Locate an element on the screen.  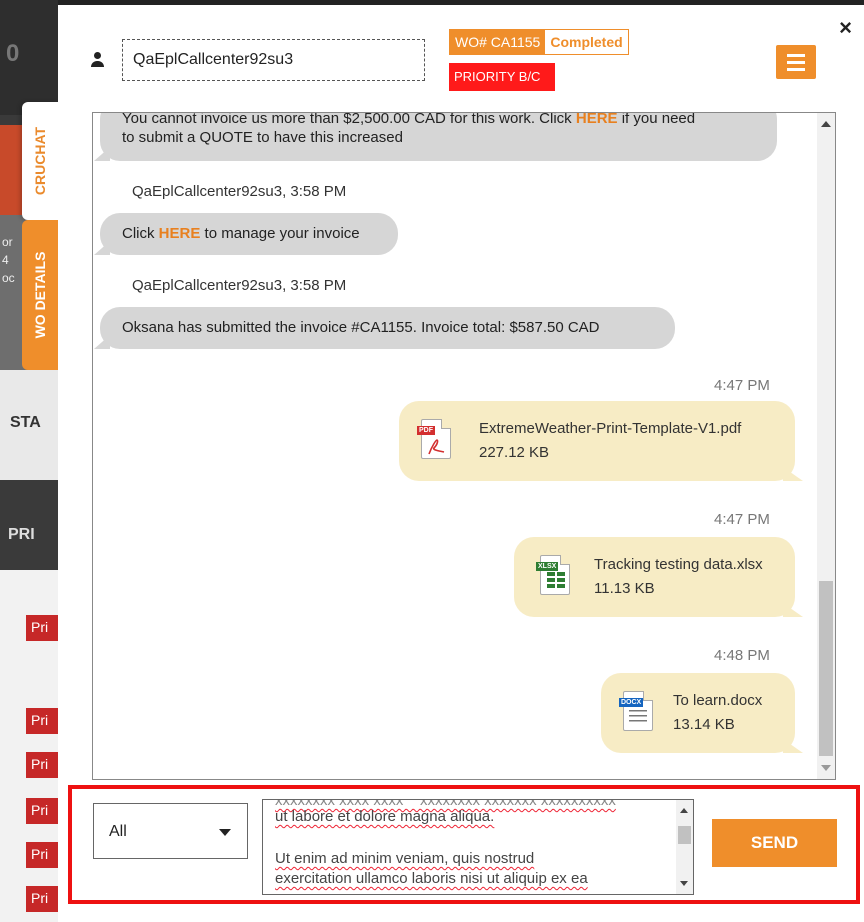
send-button: SEND is located at coordinates (774, 843).